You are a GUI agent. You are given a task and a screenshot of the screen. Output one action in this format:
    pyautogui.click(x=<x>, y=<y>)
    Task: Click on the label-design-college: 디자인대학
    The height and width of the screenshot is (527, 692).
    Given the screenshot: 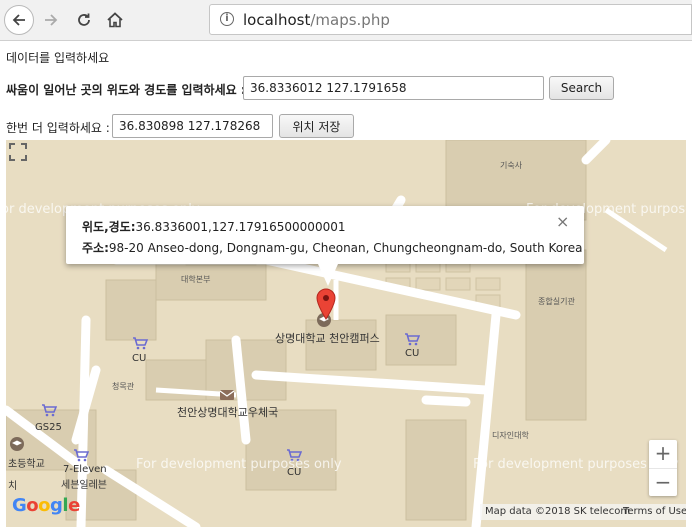 What is the action you would take?
    pyautogui.click(x=510, y=435)
    